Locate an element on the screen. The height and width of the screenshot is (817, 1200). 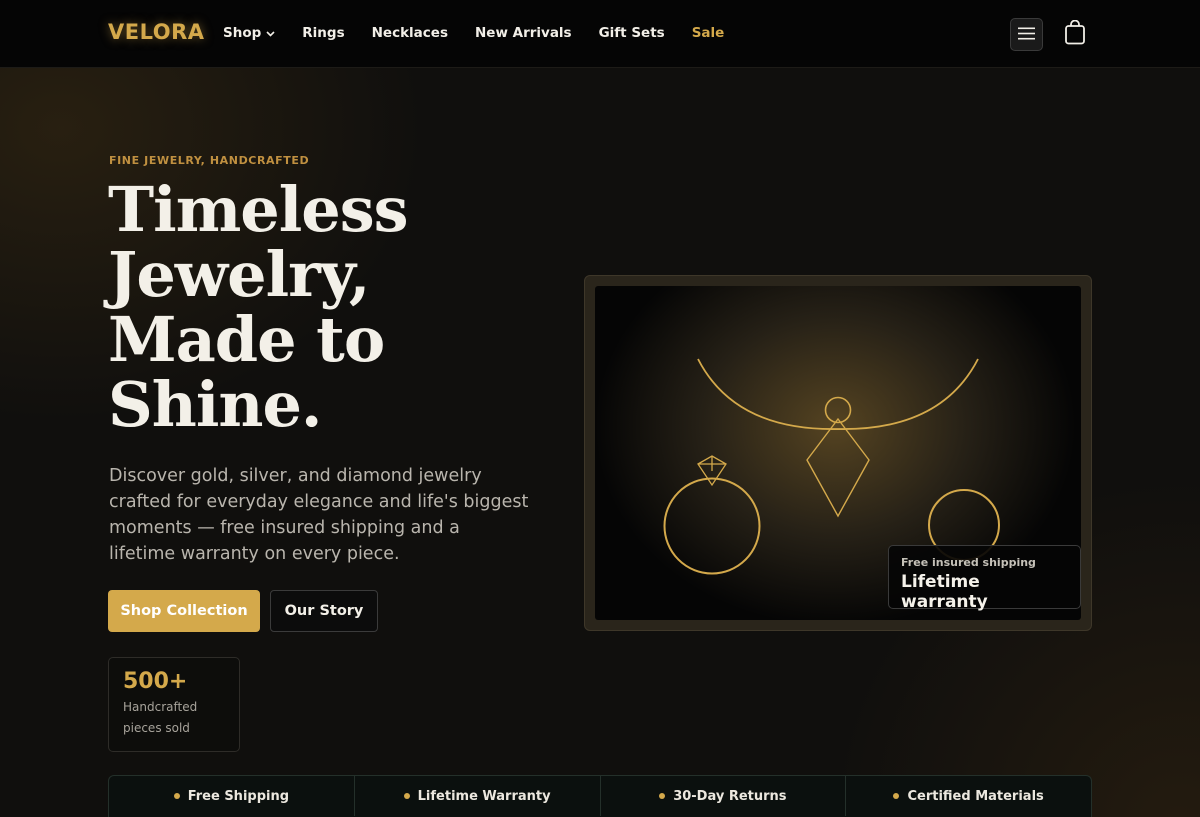
nav-link-necklaces: Necklaces is located at coordinates (410, 33).